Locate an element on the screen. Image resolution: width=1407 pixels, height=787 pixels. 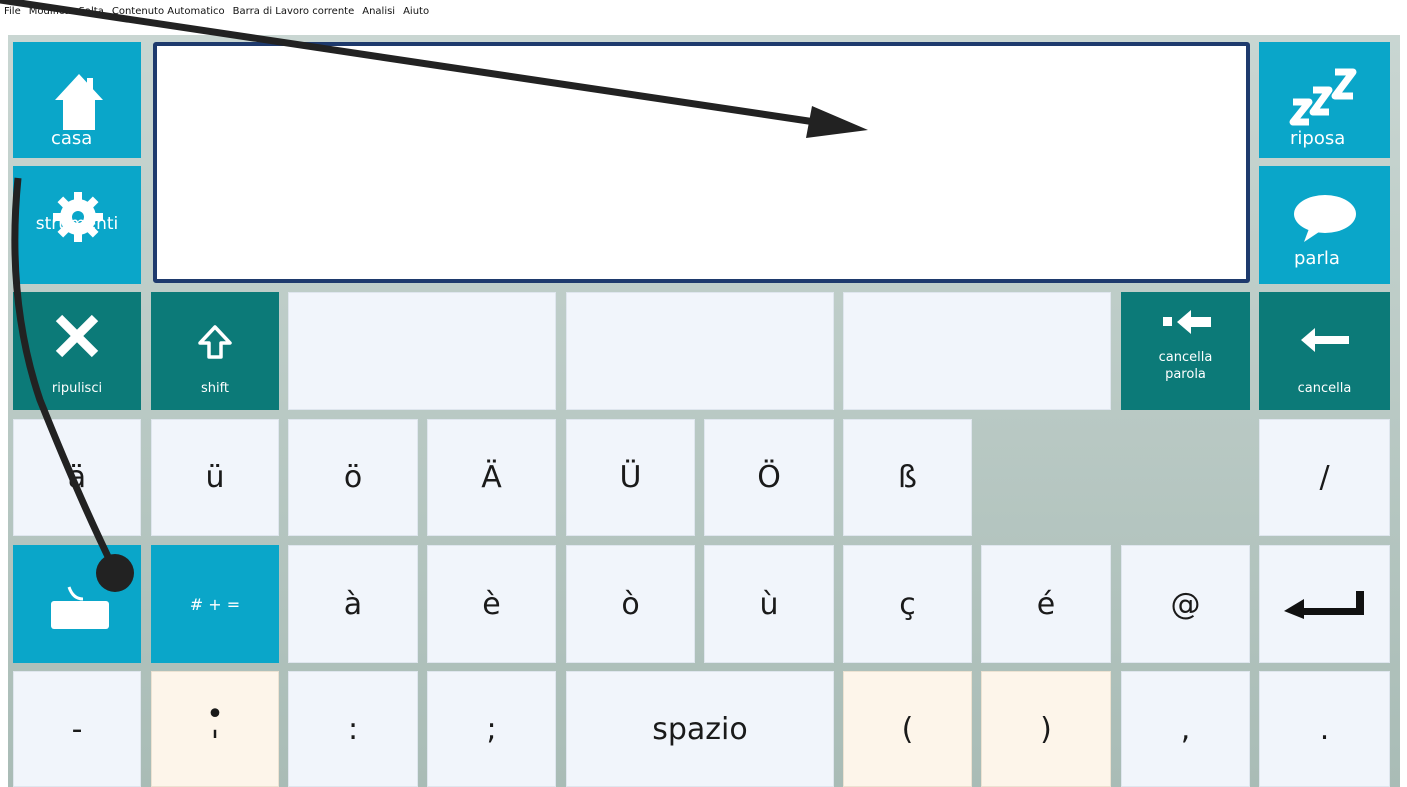
rest-button: riposa is located at coordinates (1324, 100).